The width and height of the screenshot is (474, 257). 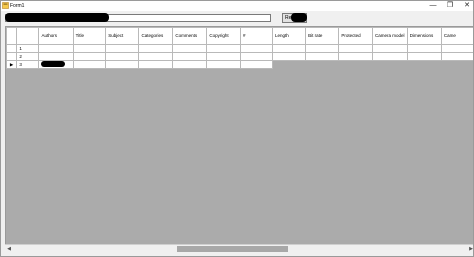 What do you see at coordinates (156, 36) in the screenshot?
I see `column-header-categories: Categories` at bounding box center [156, 36].